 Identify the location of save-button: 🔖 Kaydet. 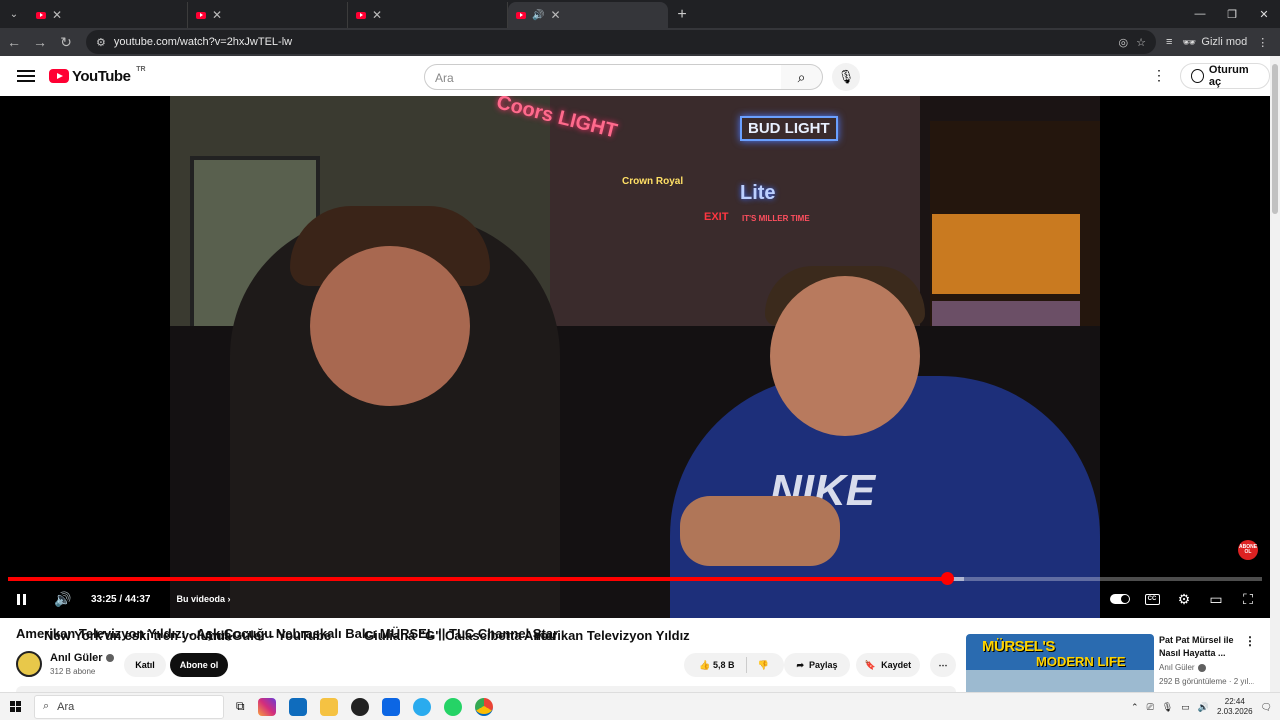
(888, 665).